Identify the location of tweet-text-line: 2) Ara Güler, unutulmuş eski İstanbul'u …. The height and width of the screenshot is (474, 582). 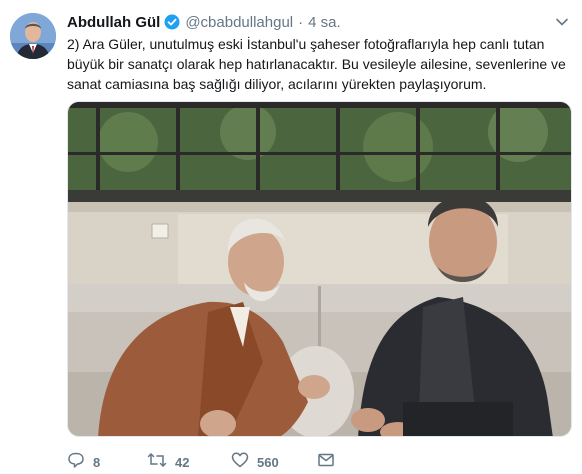
(306, 44).